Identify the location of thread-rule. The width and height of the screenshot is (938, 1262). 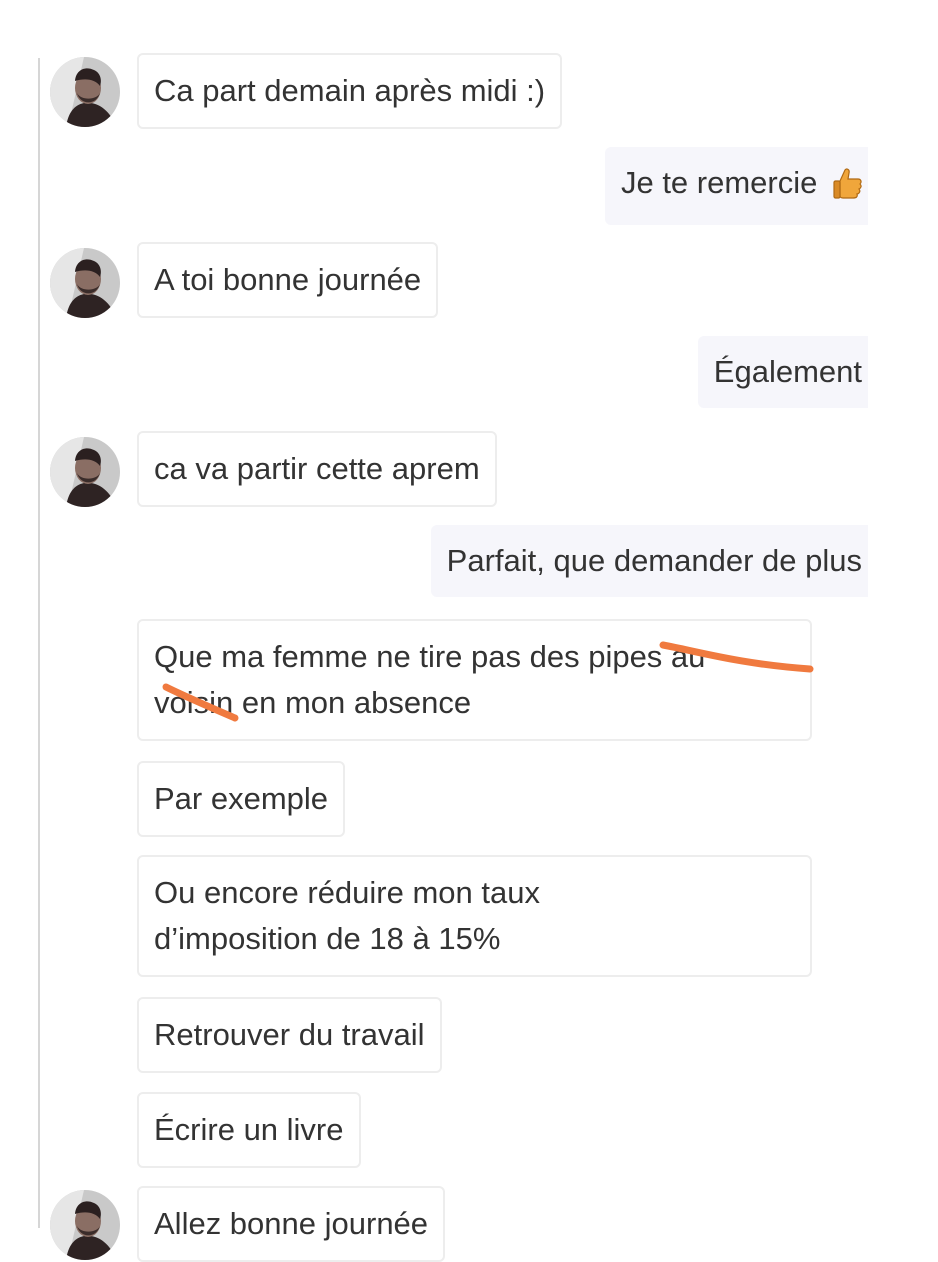
(39, 643).